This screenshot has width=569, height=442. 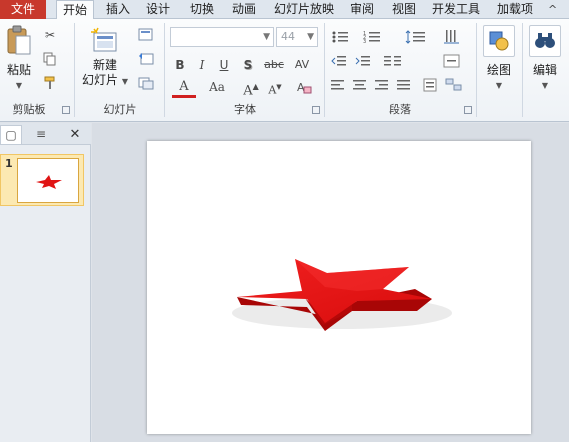 I want to click on slides-group-label: 幻灯片, so click(x=120, y=109).